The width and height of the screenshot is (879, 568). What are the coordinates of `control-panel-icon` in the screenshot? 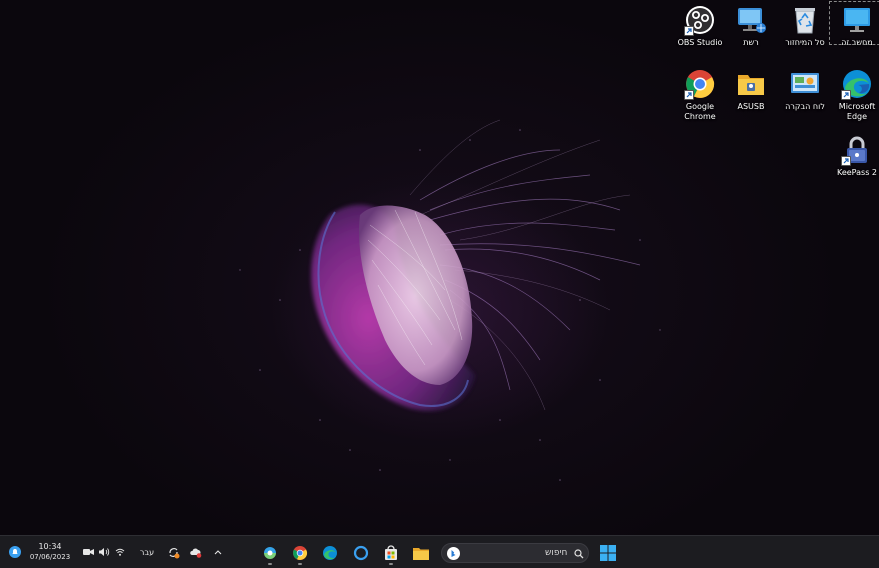 It's located at (805, 84).